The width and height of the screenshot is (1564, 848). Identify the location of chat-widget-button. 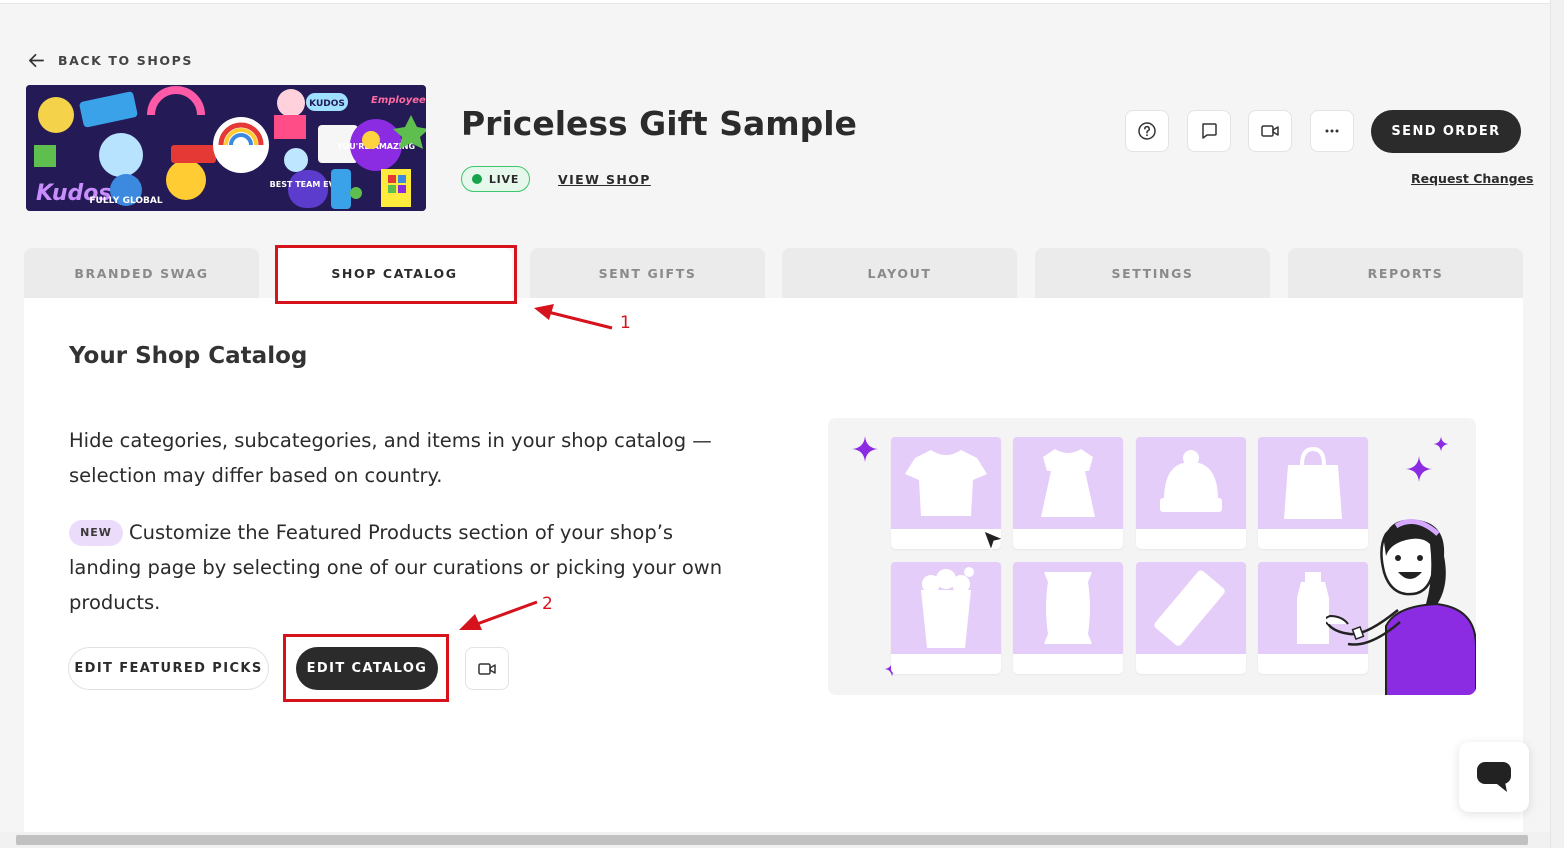
(1494, 777).